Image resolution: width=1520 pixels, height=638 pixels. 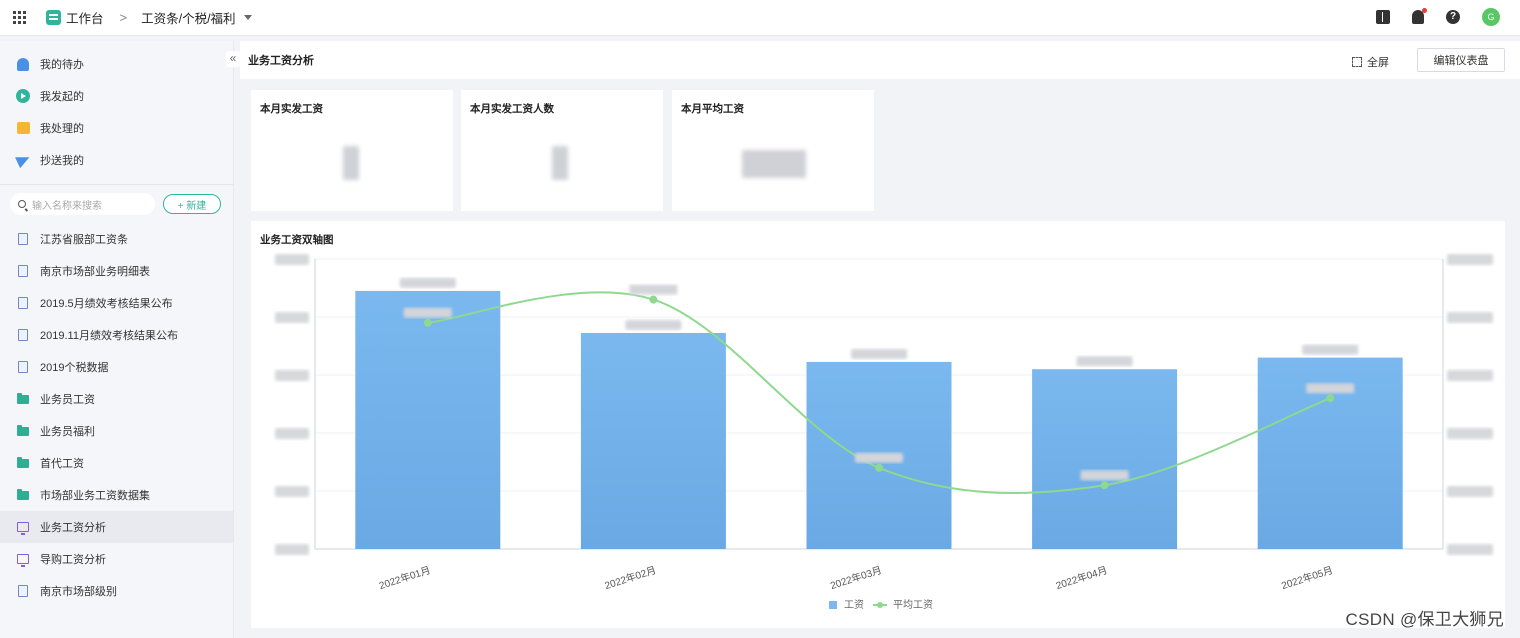 What do you see at coordinates (73, 528) in the screenshot?
I see `sidebar-item-label: 业务工资分析` at bounding box center [73, 528].